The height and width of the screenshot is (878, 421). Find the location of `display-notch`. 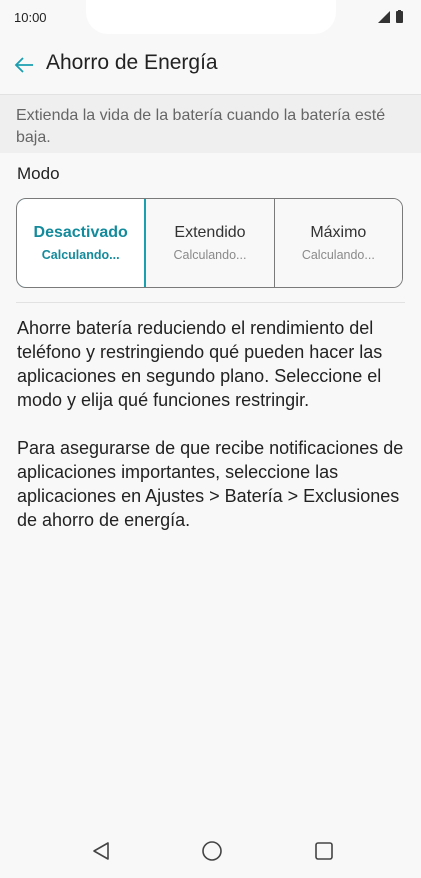

display-notch is located at coordinates (211, 17).